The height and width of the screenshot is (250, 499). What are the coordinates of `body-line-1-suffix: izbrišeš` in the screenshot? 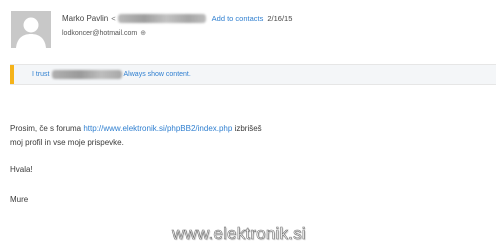 It's located at (247, 128).